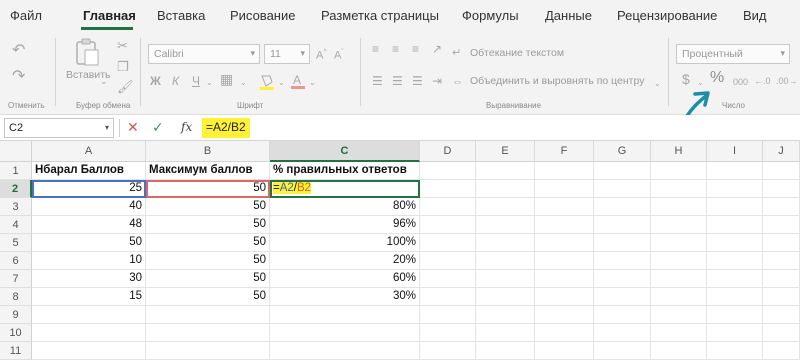  What do you see at coordinates (287, 54) in the screenshot?
I see `font-size-select: 11 ▾` at bounding box center [287, 54].